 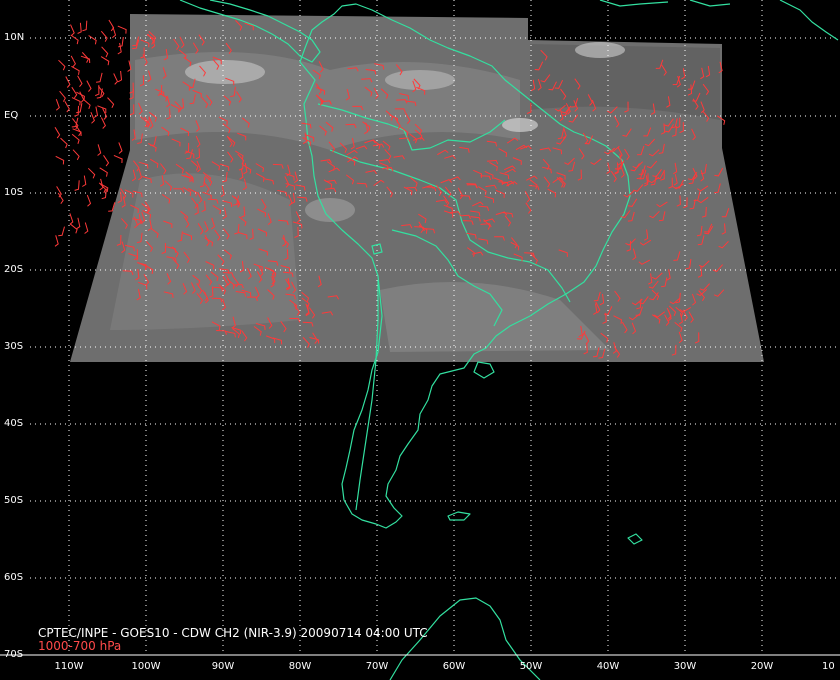 What do you see at coordinates (828, 666) in the screenshot?
I see `lon-label-10w: 10` at bounding box center [828, 666].